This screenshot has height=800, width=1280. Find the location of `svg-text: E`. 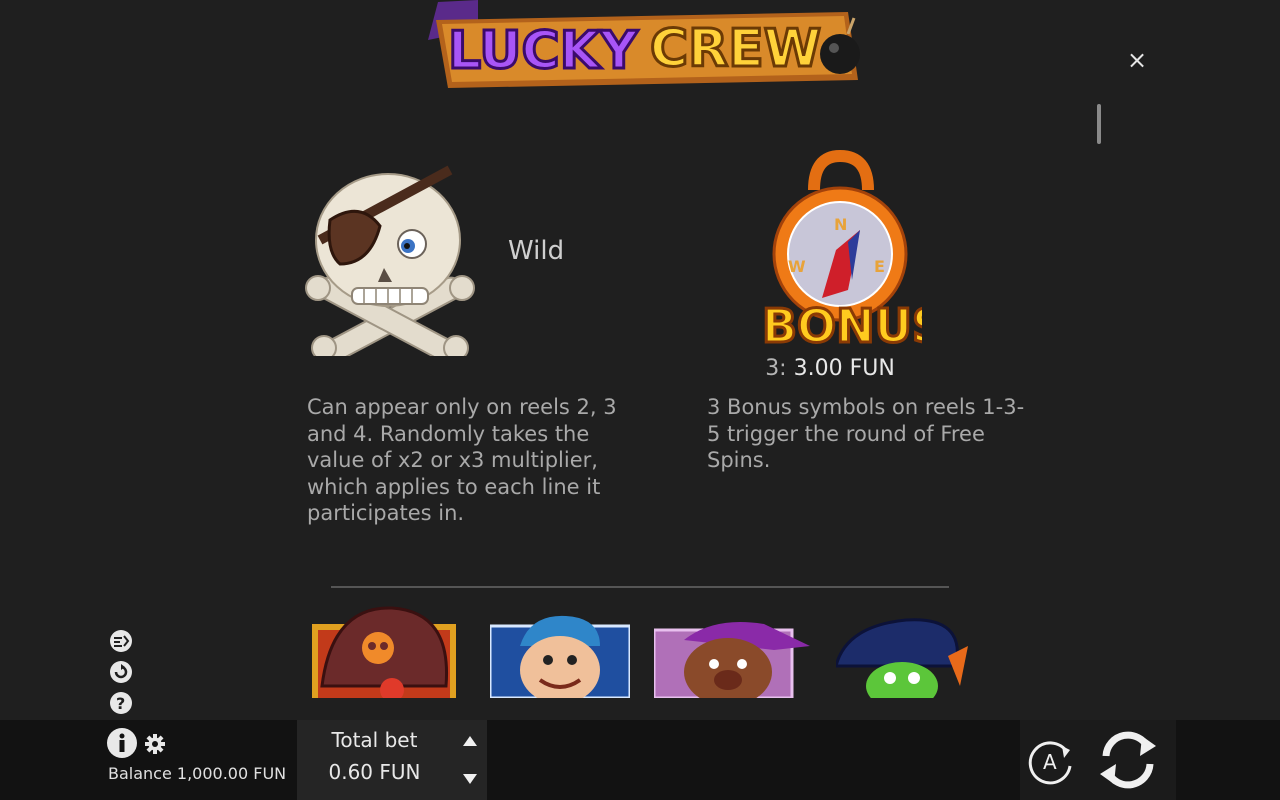

svg-text: E is located at coordinates (879, 266).